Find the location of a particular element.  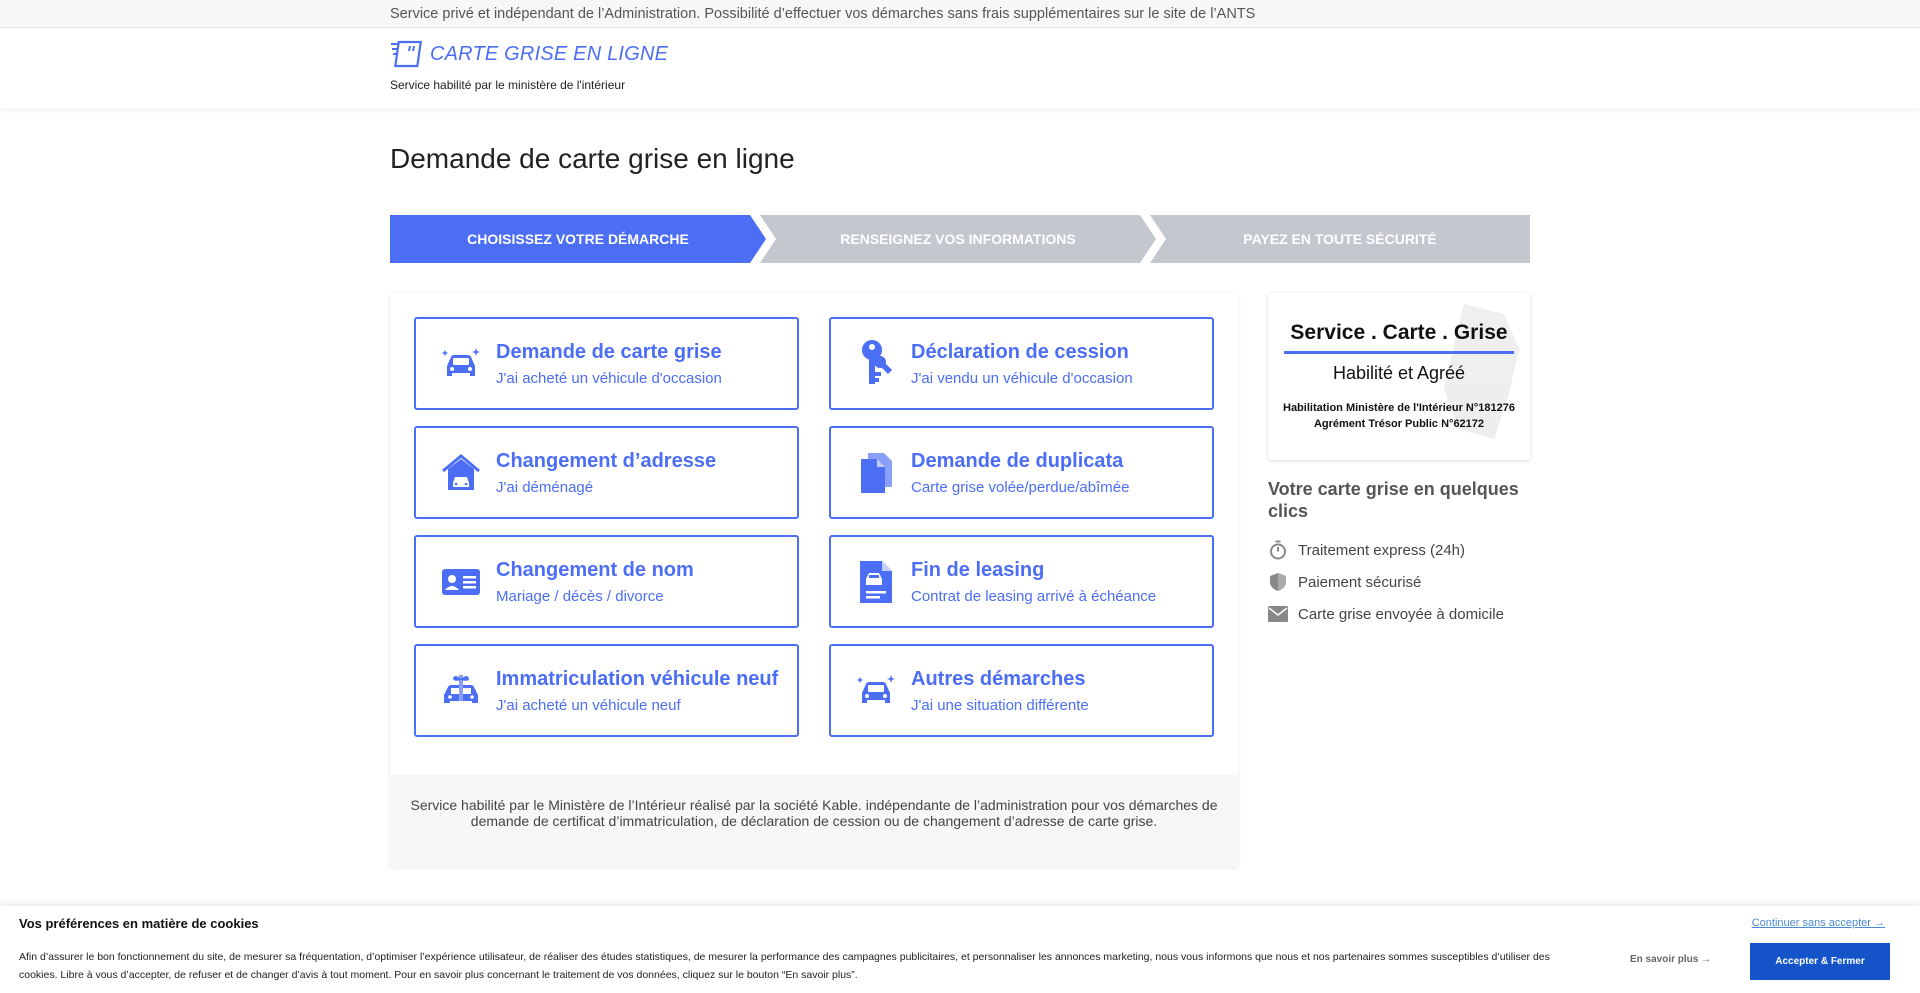

feature-label: Paiement sécurisé is located at coordinates (1360, 582).